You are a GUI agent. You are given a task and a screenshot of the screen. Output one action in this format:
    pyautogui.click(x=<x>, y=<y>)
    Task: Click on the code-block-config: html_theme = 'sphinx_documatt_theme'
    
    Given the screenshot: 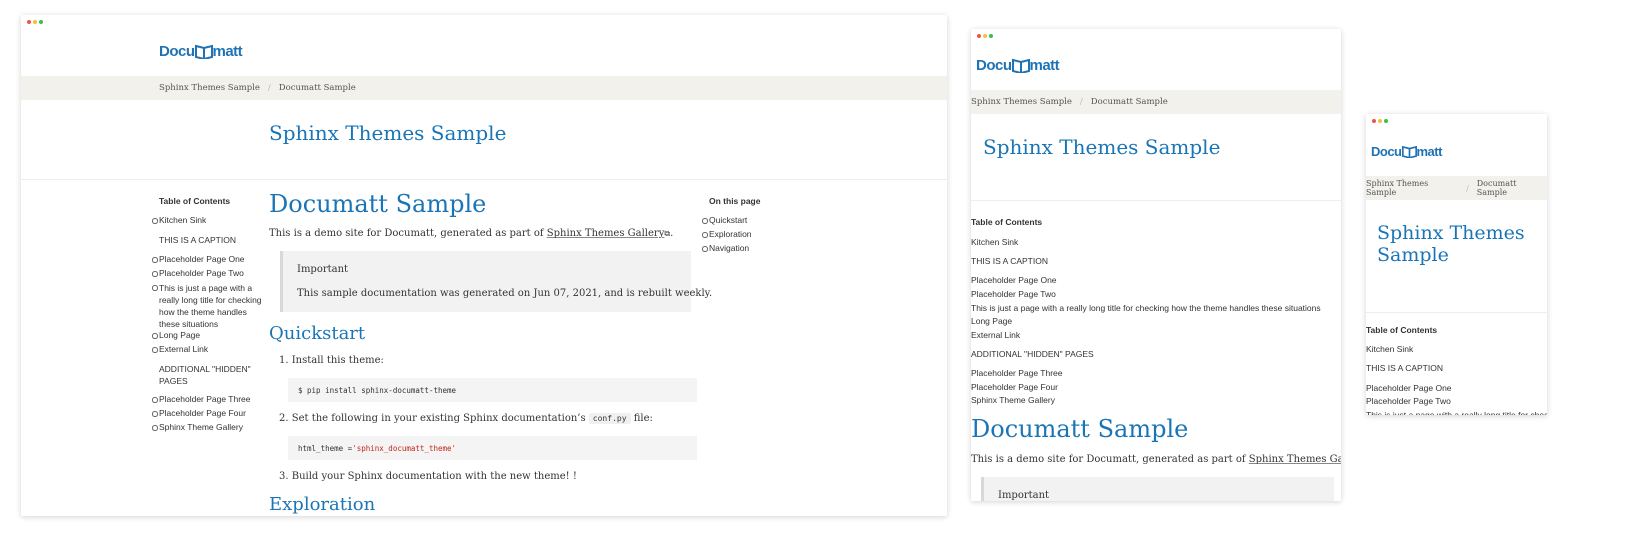 What is the action you would take?
    pyautogui.click(x=492, y=448)
    